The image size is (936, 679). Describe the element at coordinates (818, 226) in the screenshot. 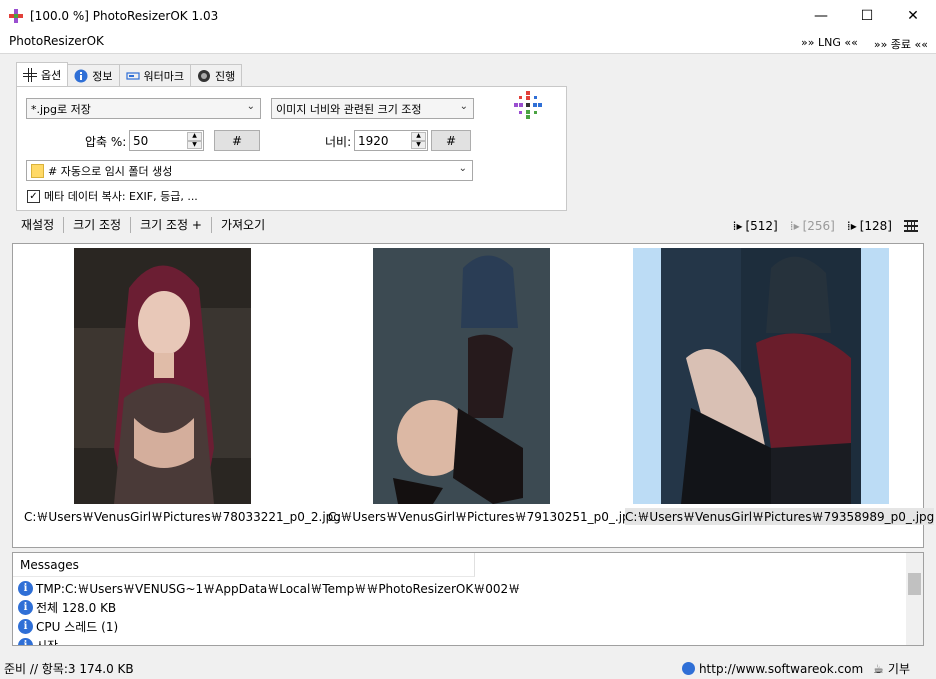

I see `thumb-size-256-label: [256]` at that location.